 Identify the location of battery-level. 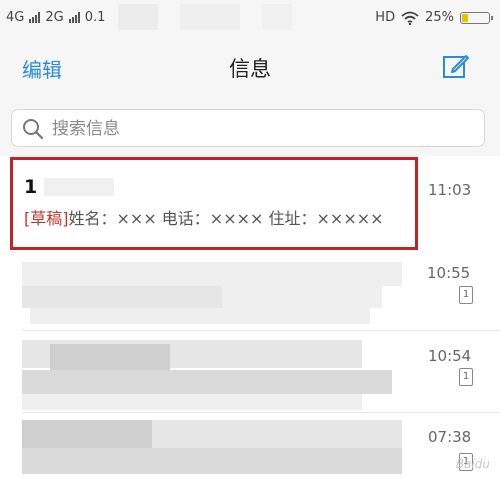
(465, 17).